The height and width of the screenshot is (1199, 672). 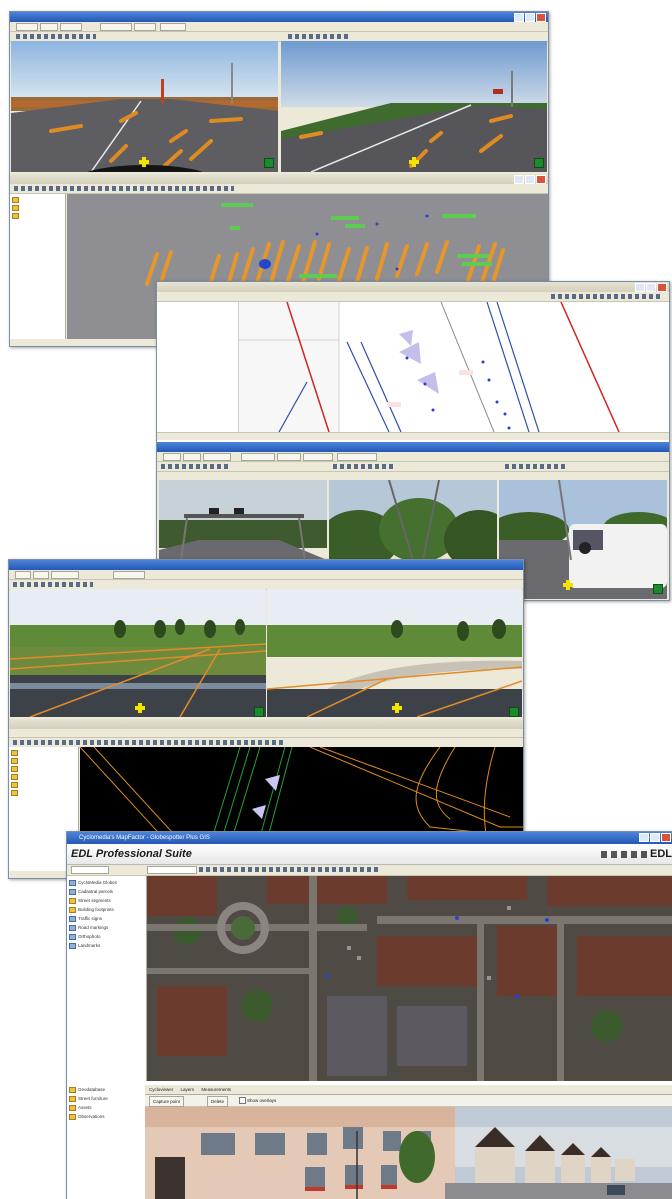 What do you see at coordinates (106, 891) in the screenshot?
I see `layer-item: Cadastral parcels` at bounding box center [106, 891].